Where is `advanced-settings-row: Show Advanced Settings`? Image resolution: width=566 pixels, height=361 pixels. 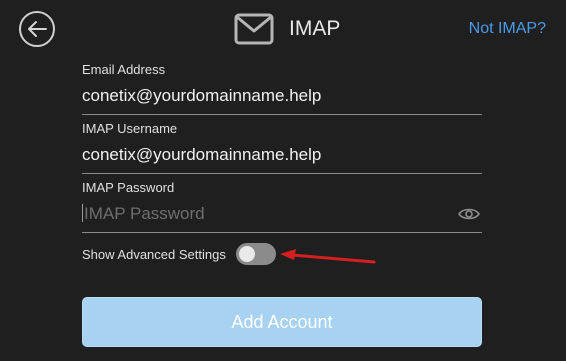 advanced-settings-row: Show Advanced Settings is located at coordinates (179, 254).